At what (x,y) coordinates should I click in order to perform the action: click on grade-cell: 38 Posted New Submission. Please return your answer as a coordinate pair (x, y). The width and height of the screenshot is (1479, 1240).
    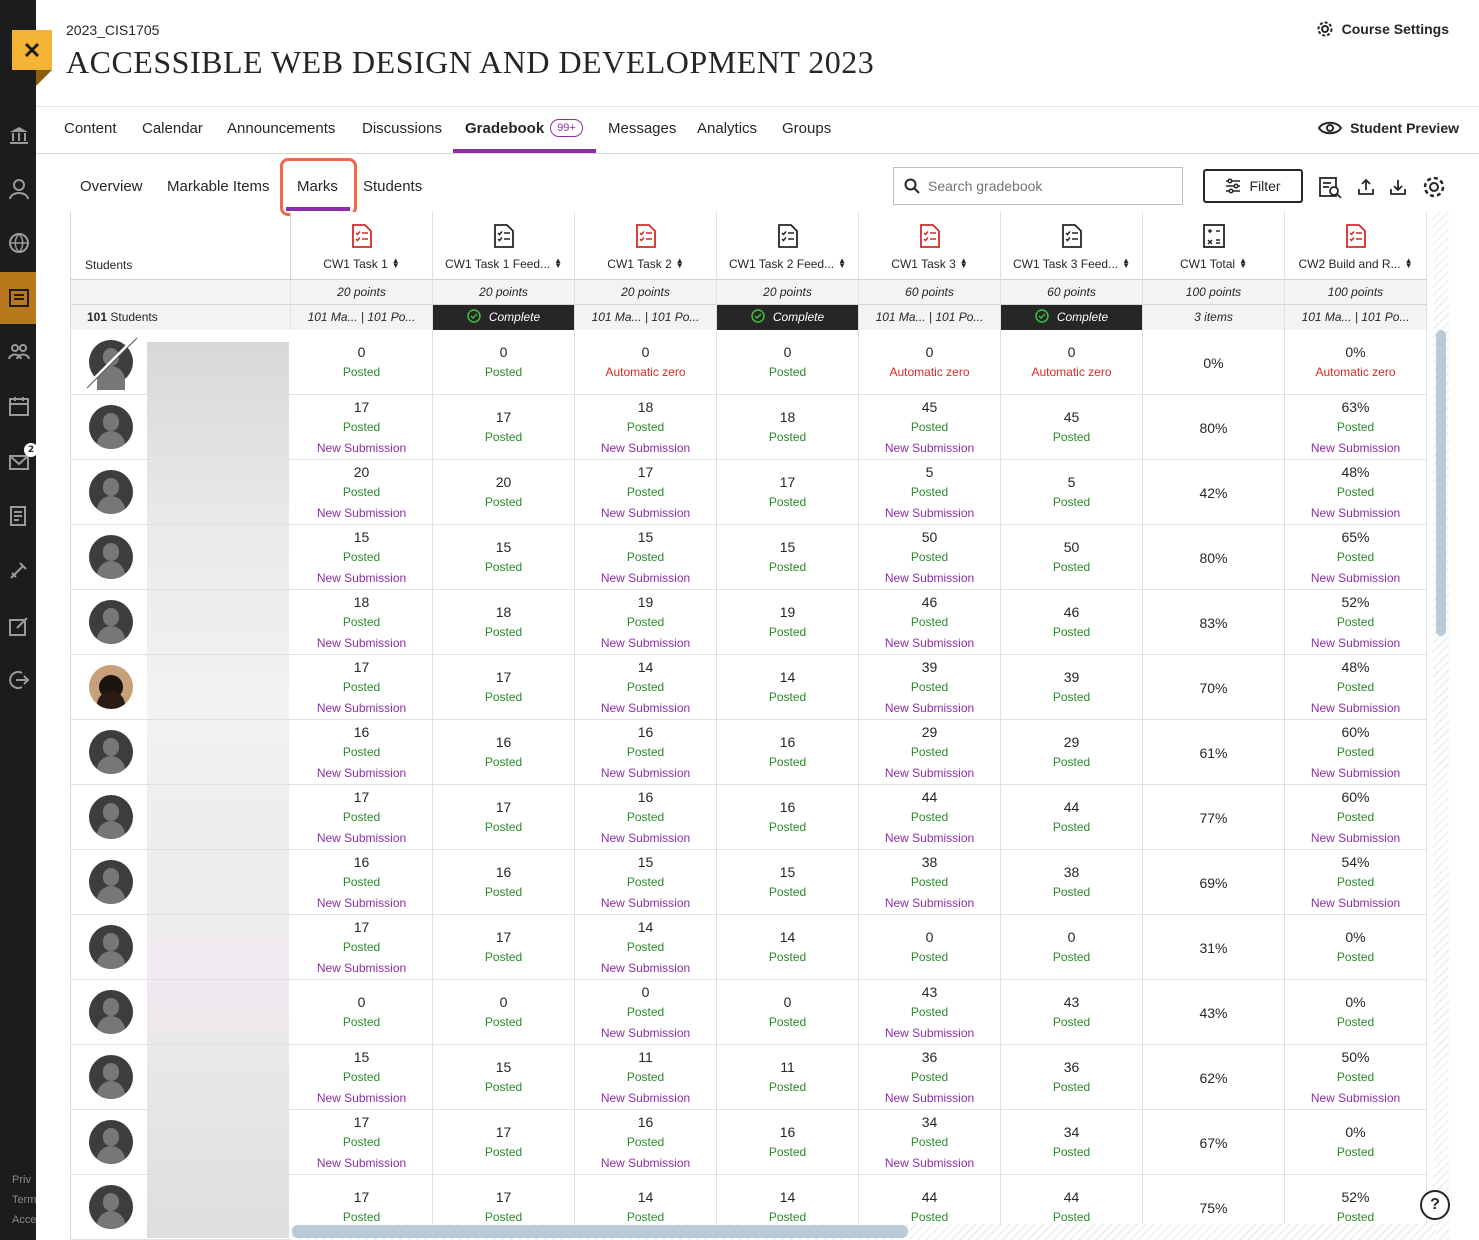
    Looking at the image, I should click on (930, 882).